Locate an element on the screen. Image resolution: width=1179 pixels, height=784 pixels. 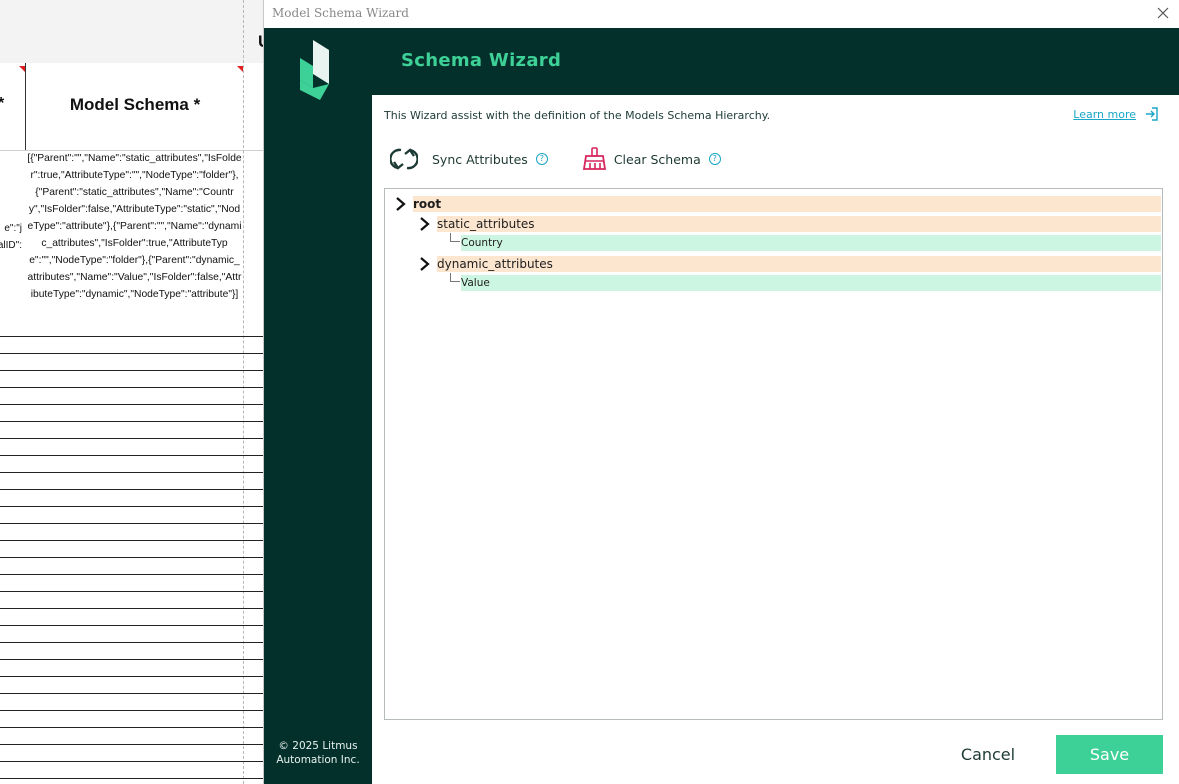
header-cell-model-schema: Model Schema * is located at coordinates (135, 106).